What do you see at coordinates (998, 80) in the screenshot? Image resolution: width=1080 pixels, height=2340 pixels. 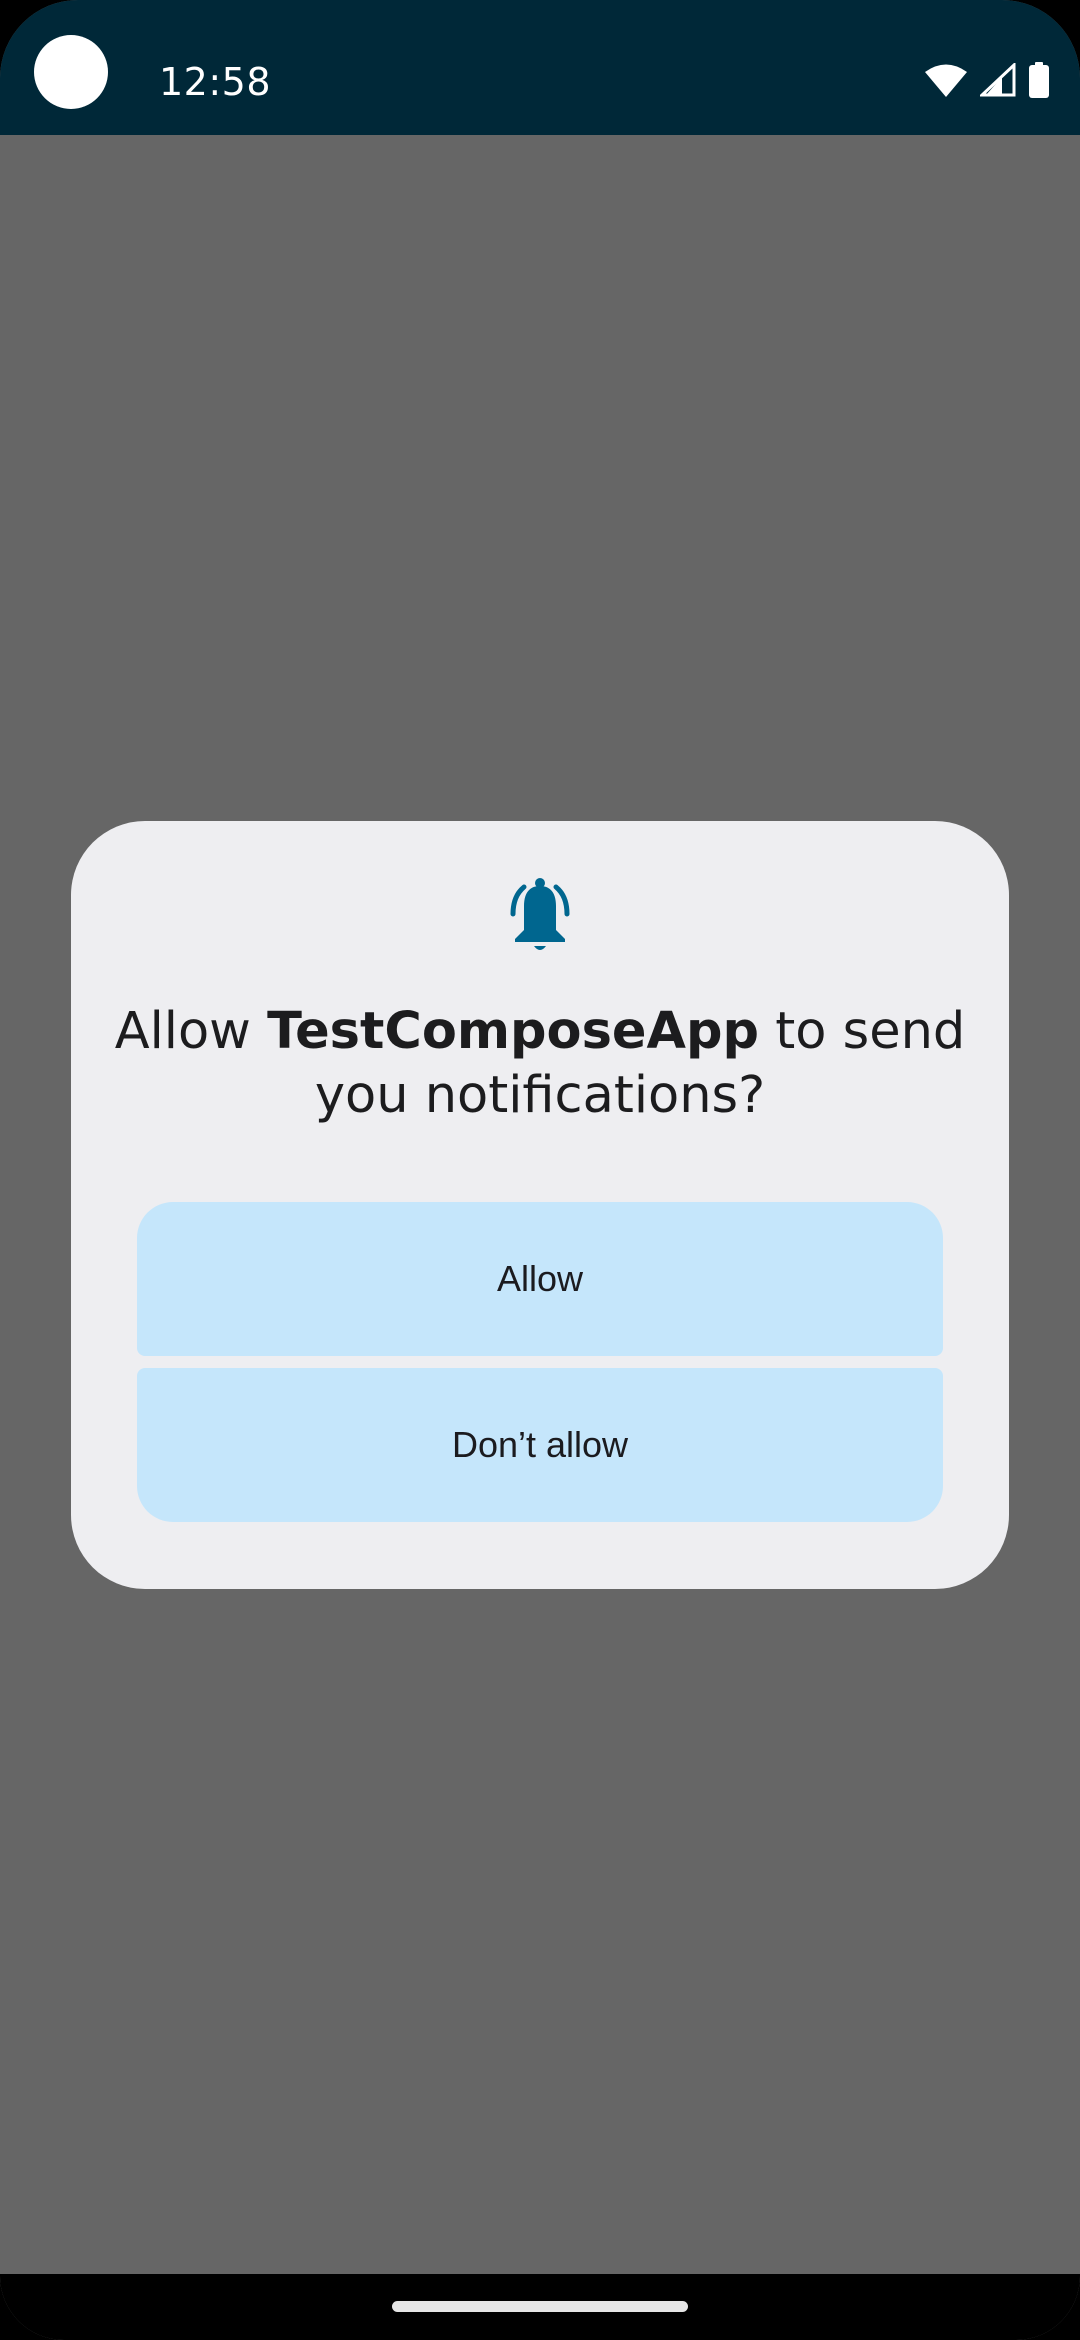 I see `cellular-signal-icon` at bounding box center [998, 80].